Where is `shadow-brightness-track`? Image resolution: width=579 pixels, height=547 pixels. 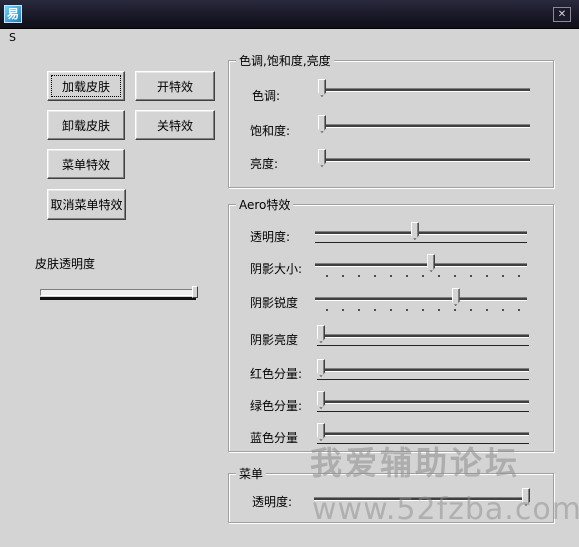
shadow-brightness-track is located at coordinates (423, 336).